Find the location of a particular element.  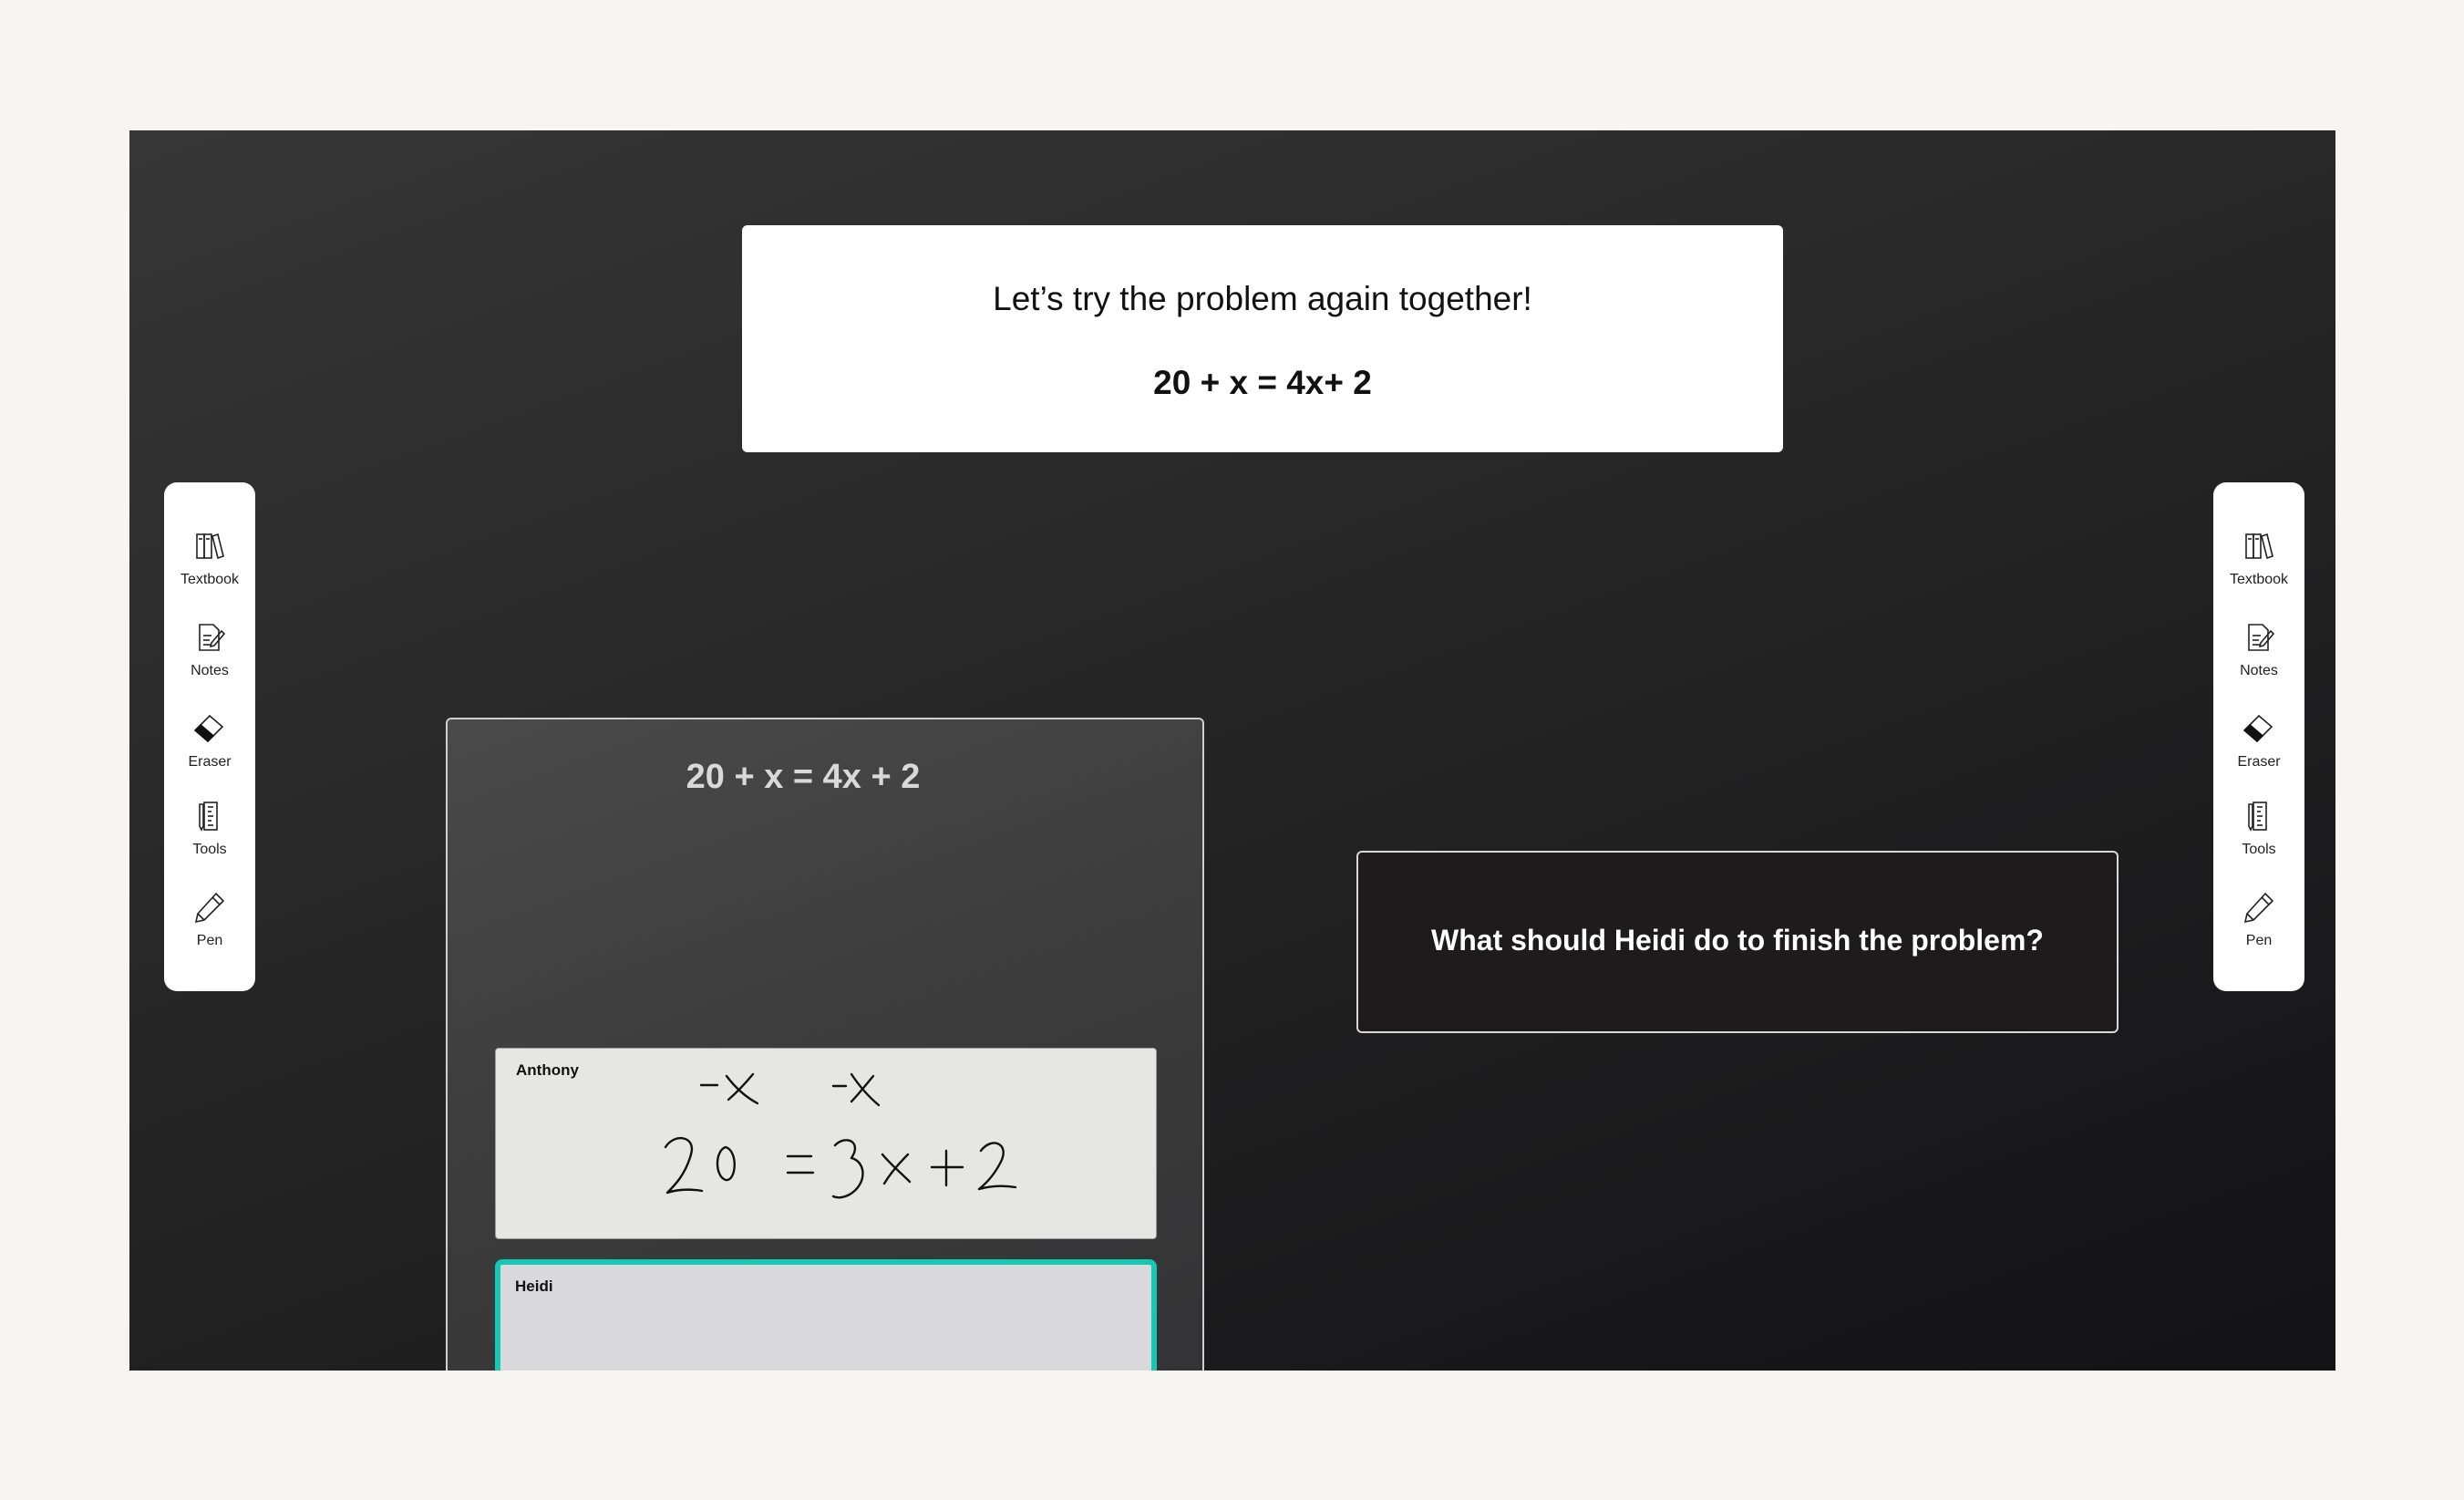

right-toolbar: Textbook Notes Eraser Tools Pen is located at coordinates (2259, 737).